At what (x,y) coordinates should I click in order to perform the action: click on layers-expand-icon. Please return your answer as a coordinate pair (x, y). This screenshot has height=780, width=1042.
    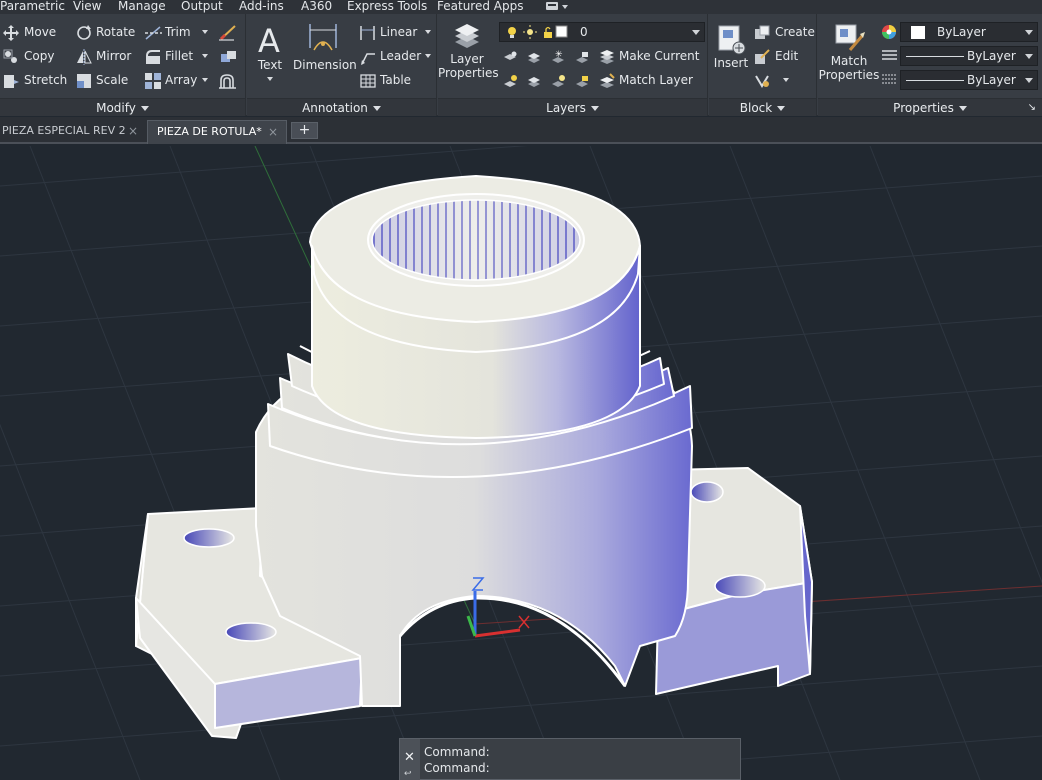
    Looking at the image, I should click on (594, 108).